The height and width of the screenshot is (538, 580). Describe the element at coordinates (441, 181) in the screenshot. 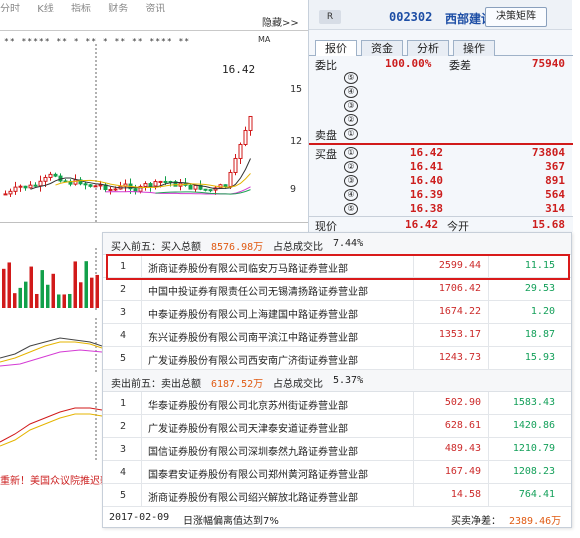

I see `buy-level-row: ③ 16.40 891` at that location.